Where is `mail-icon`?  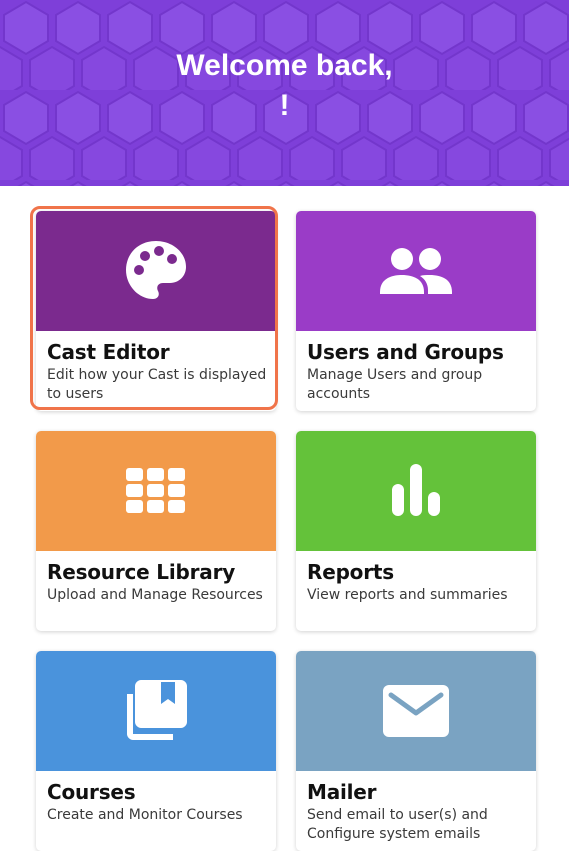 mail-icon is located at coordinates (416, 711).